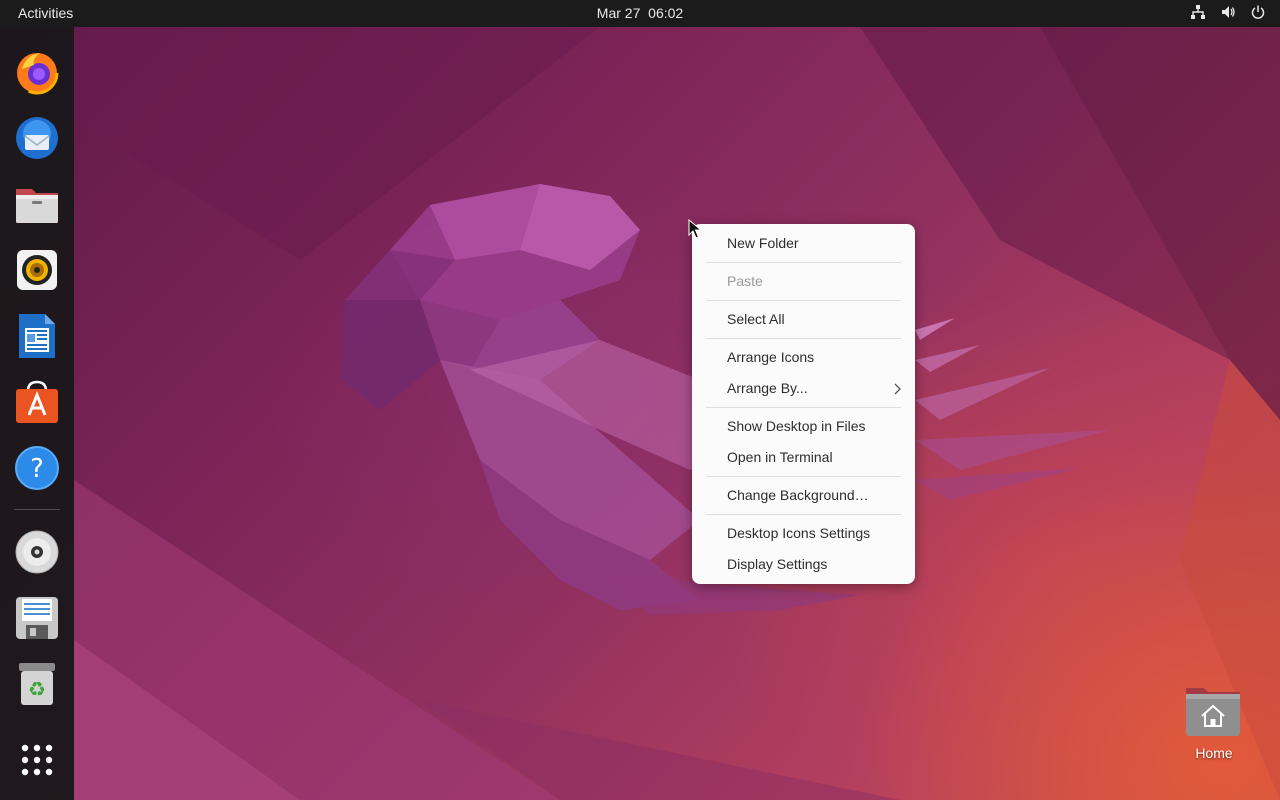  I want to click on software-center-icon, so click(37, 402).